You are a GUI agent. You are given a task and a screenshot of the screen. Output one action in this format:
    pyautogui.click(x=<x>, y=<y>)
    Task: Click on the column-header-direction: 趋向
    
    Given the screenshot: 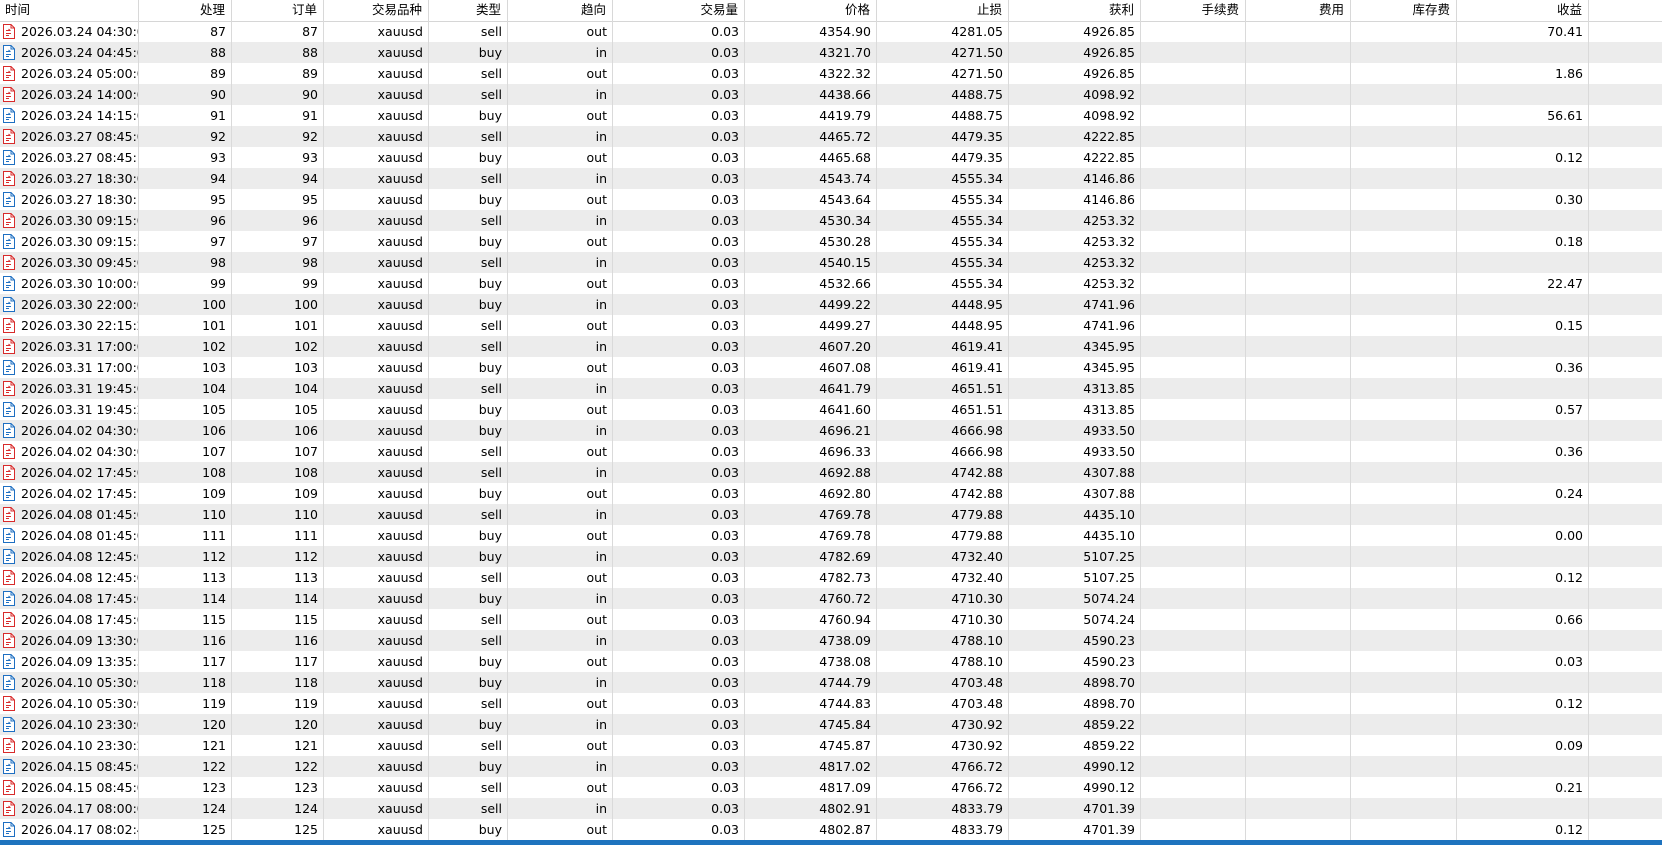 What is the action you would take?
    pyautogui.click(x=560, y=10)
    